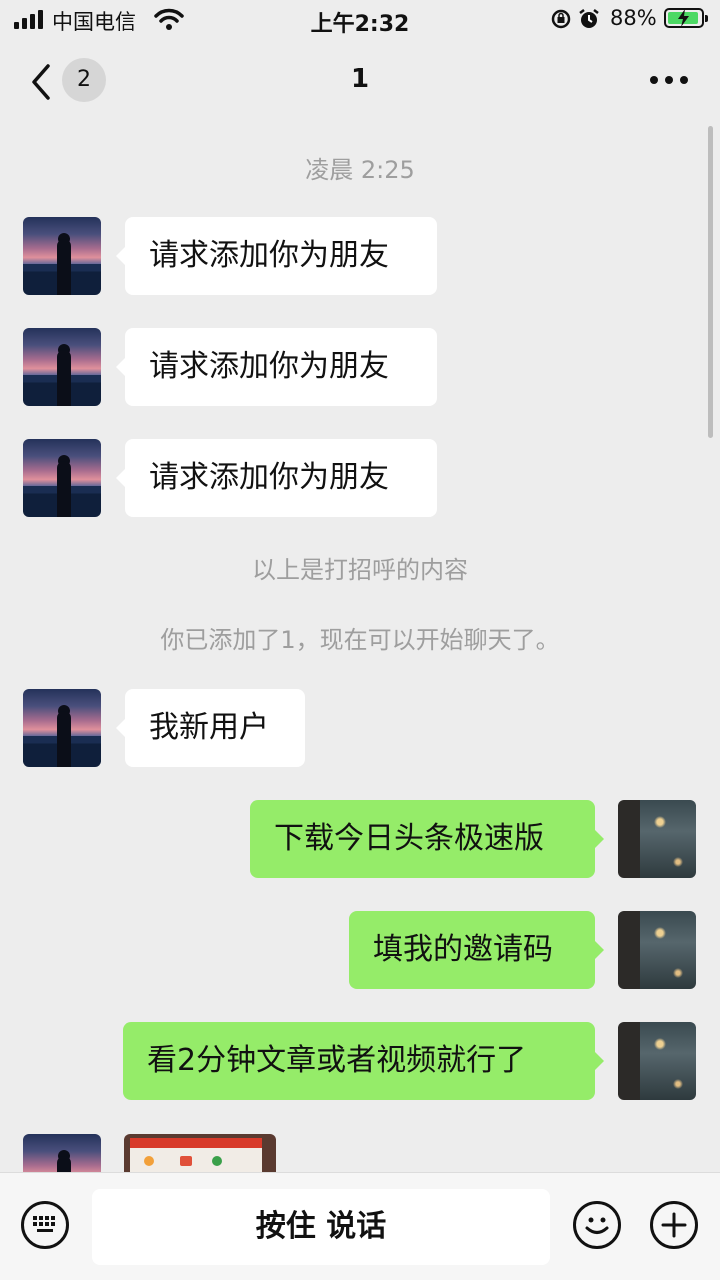 This screenshot has width=720, height=1280. Describe the element at coordinates (45, 1225) in the screenshot. I see `keyboard-icon` at that location.